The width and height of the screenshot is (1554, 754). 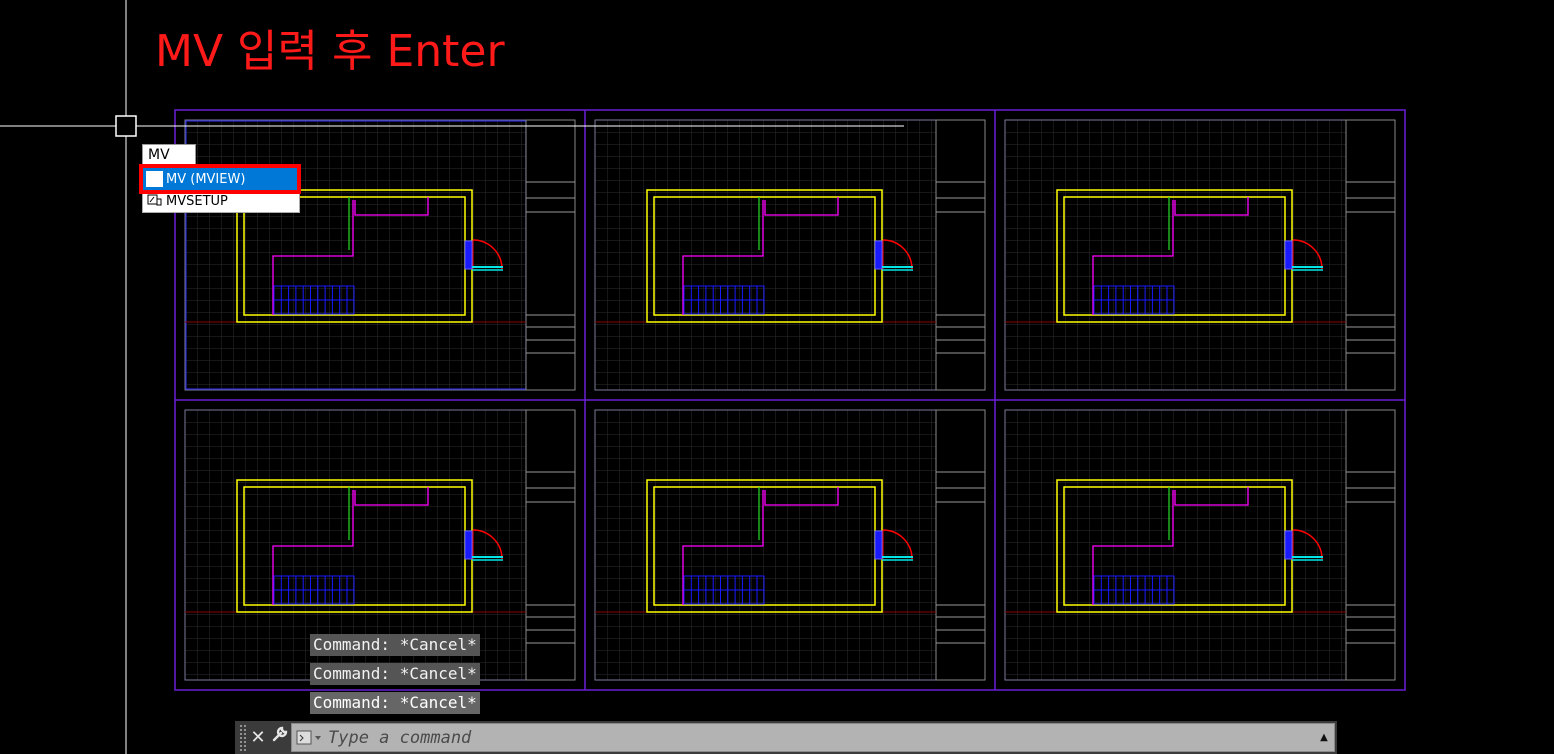 What do you see at coordinates (280, 738) in the screenshot?
I see `wrench-icon` at bounding box center [280, 738].